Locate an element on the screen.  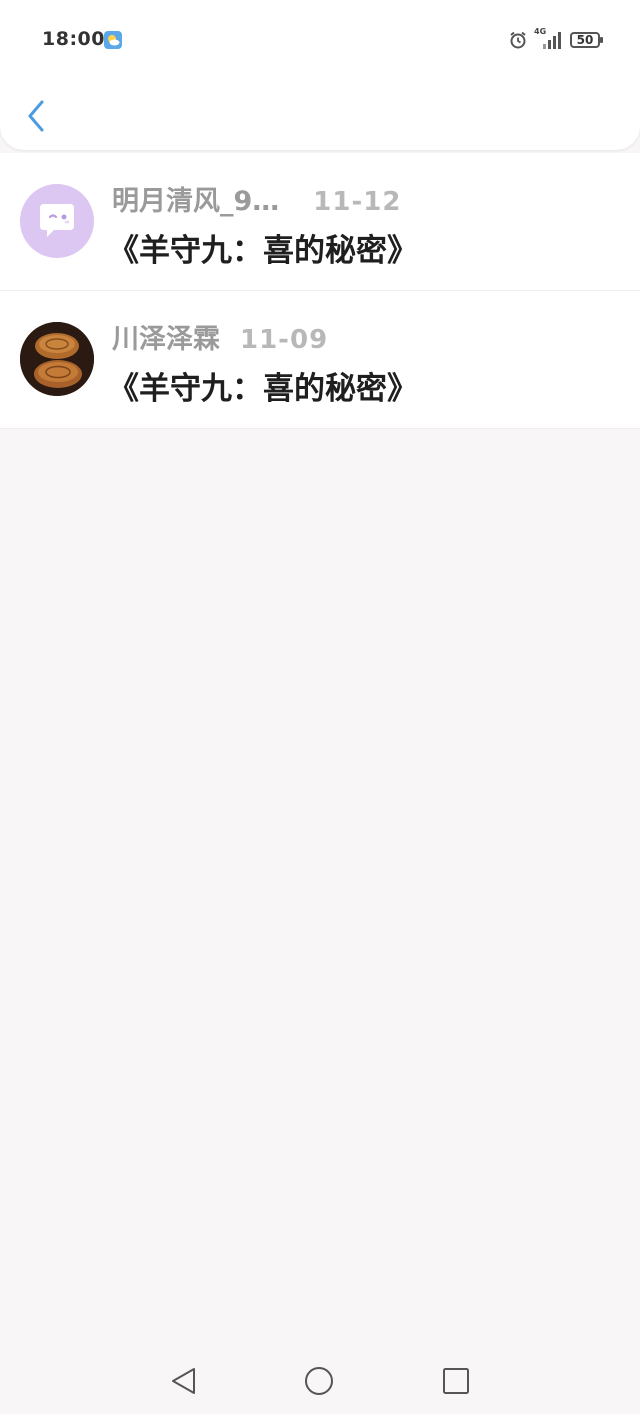
list-item: 川泽泽霖 11-09 《羊守九：喜的秘密》 is located at coordinates (320, 360).